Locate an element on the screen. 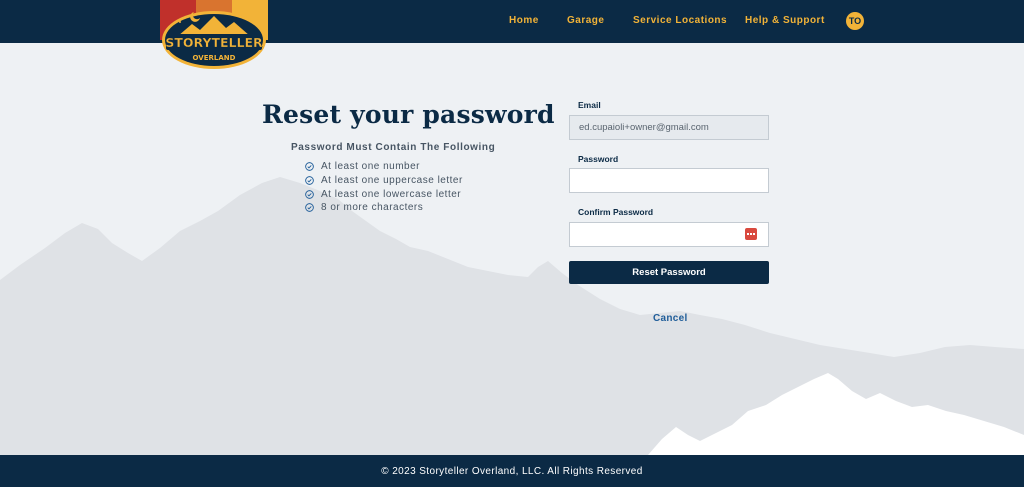  requirements-heading: Password Must Contain The Following is located at coordinates (393, 147).